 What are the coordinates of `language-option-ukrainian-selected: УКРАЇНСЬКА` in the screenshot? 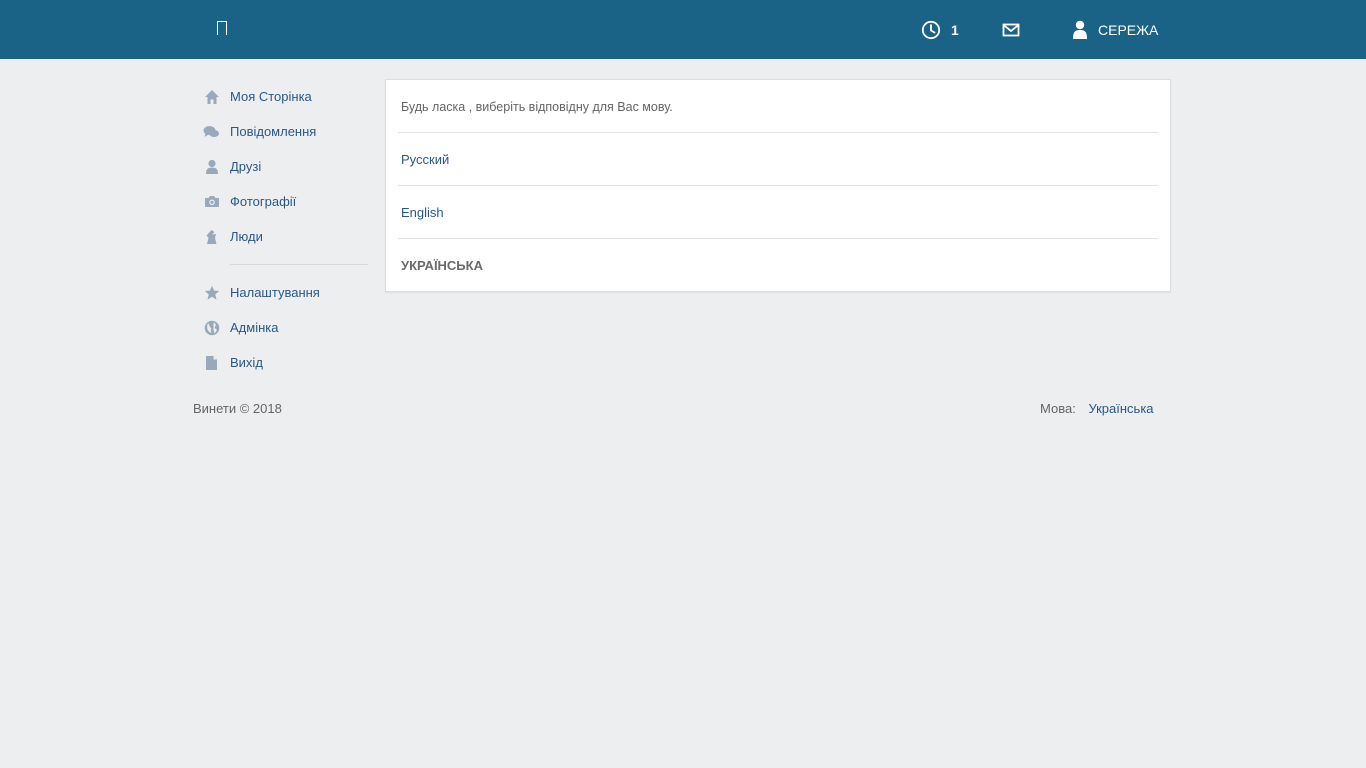 It's located at (442, 265).